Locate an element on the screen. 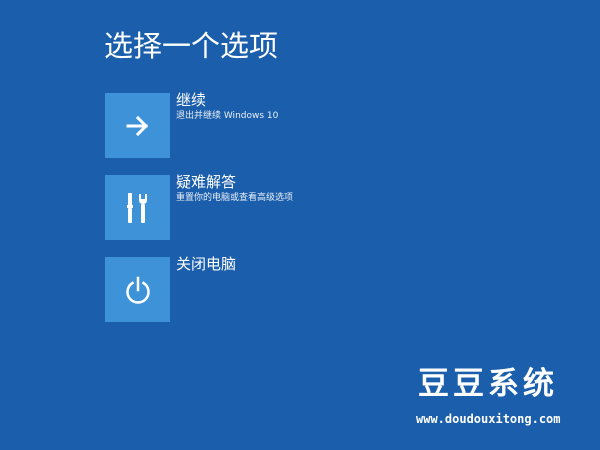 The image size is (600, 450). option-continue-description: 退出并继续 Windows 10 is located at coordinates (227, 116).